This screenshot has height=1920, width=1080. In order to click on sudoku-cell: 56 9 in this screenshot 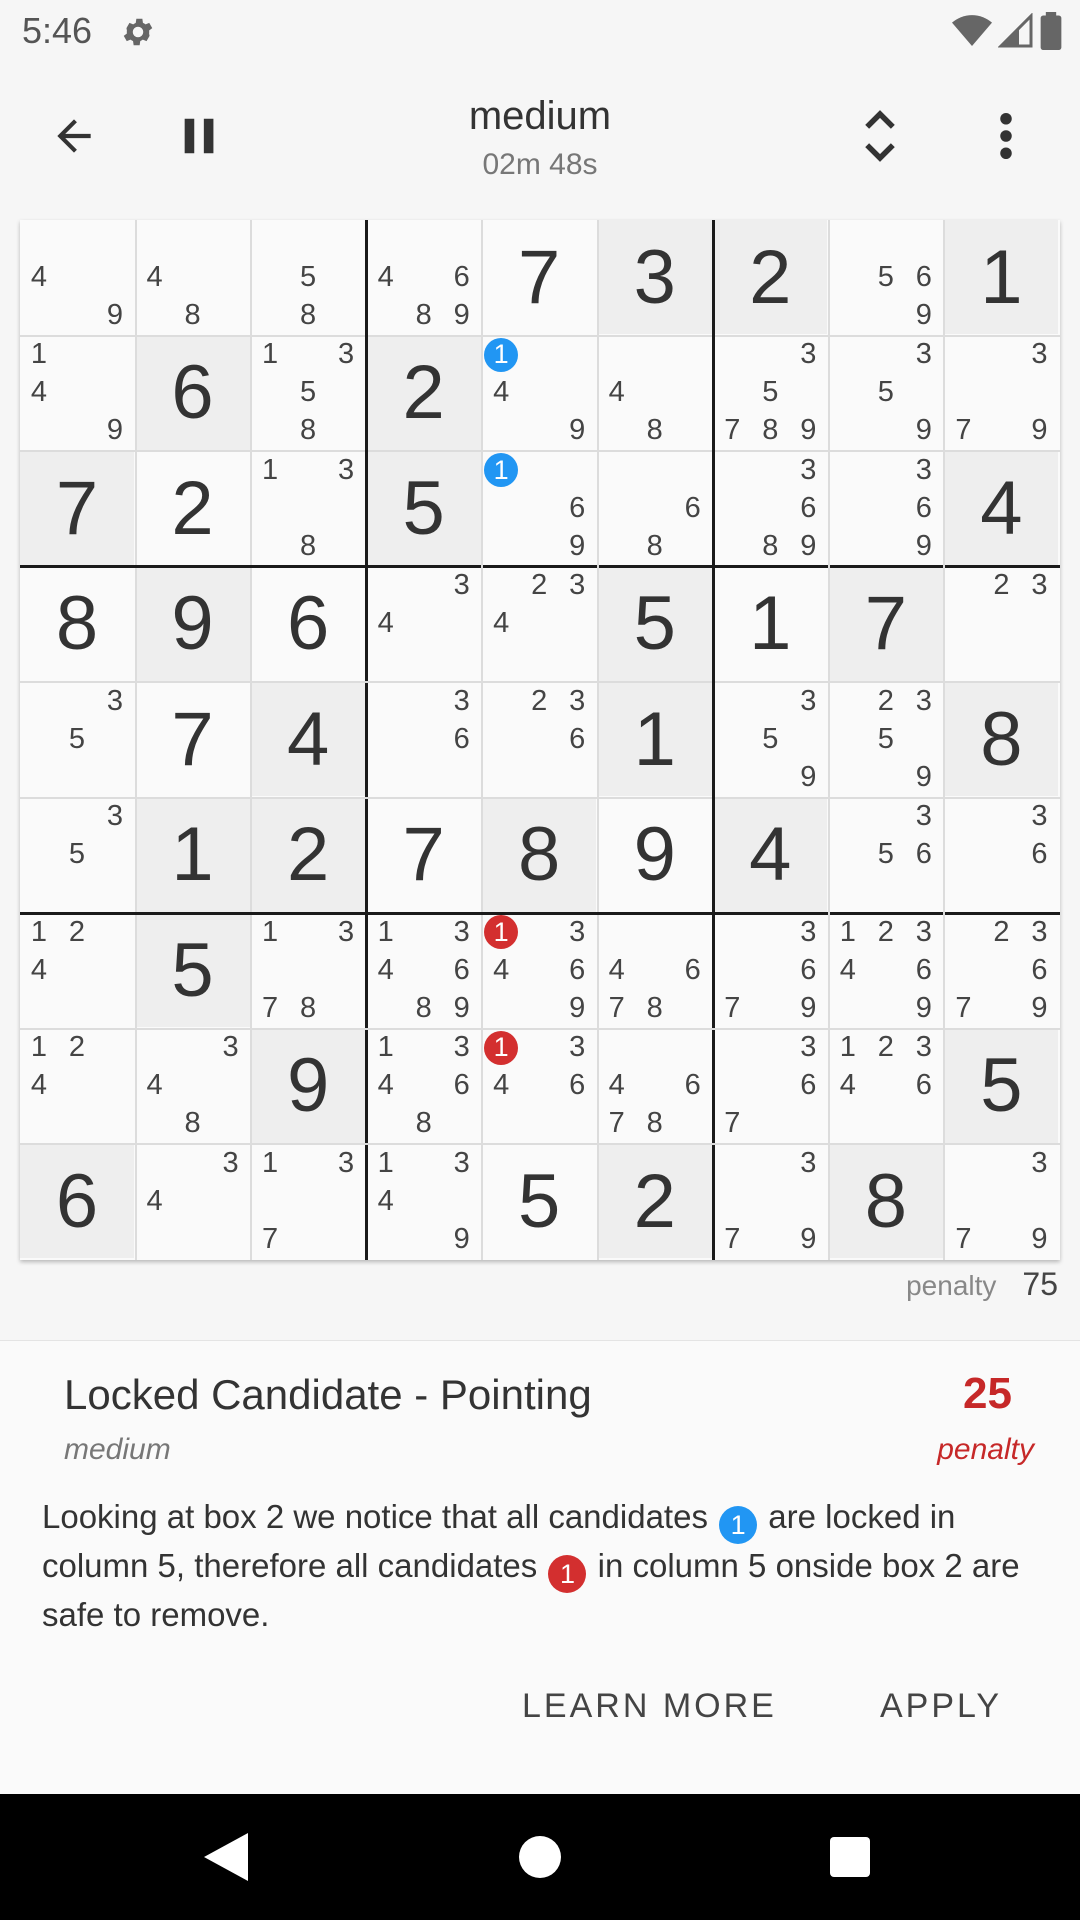, I will do `click(885, 277)`.